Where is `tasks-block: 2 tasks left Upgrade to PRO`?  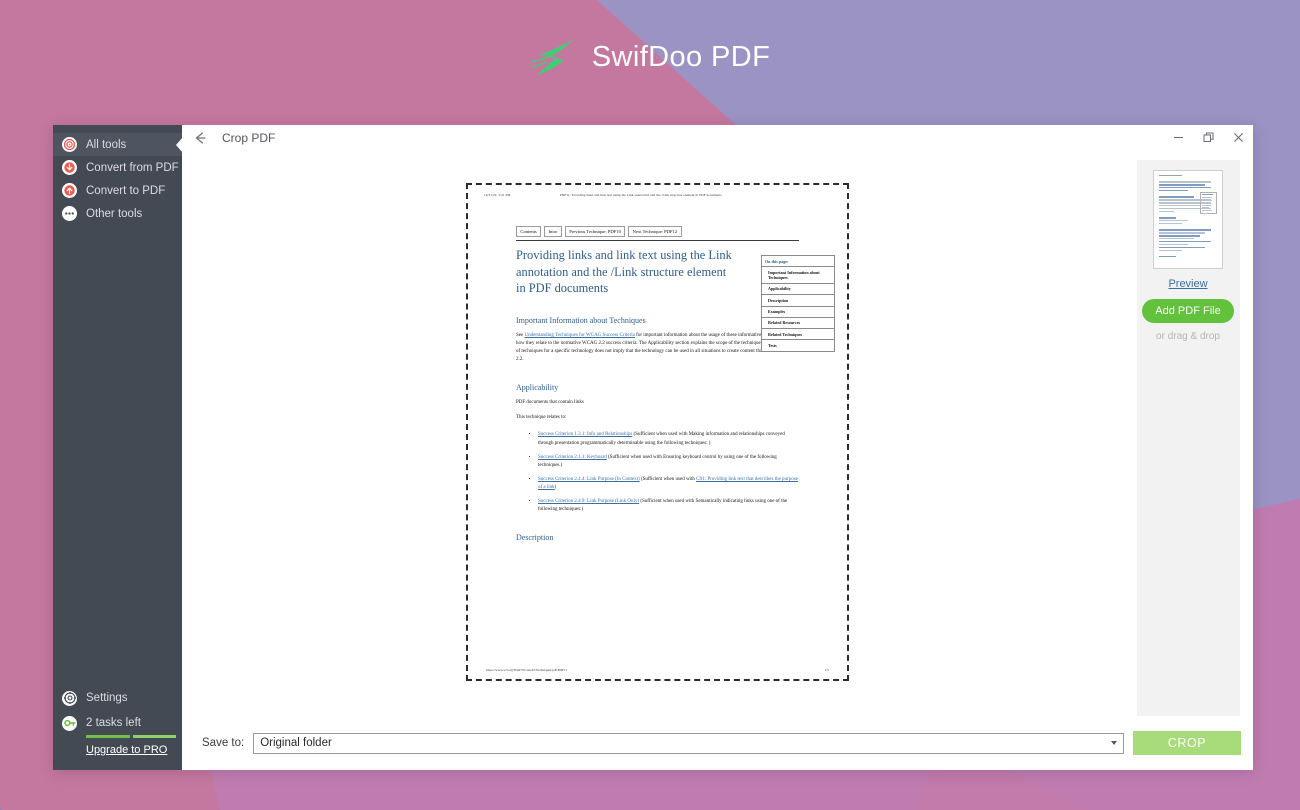 tasks-block: 2 tasks left Upgrade to PRO is located at coordinates (117, 734).